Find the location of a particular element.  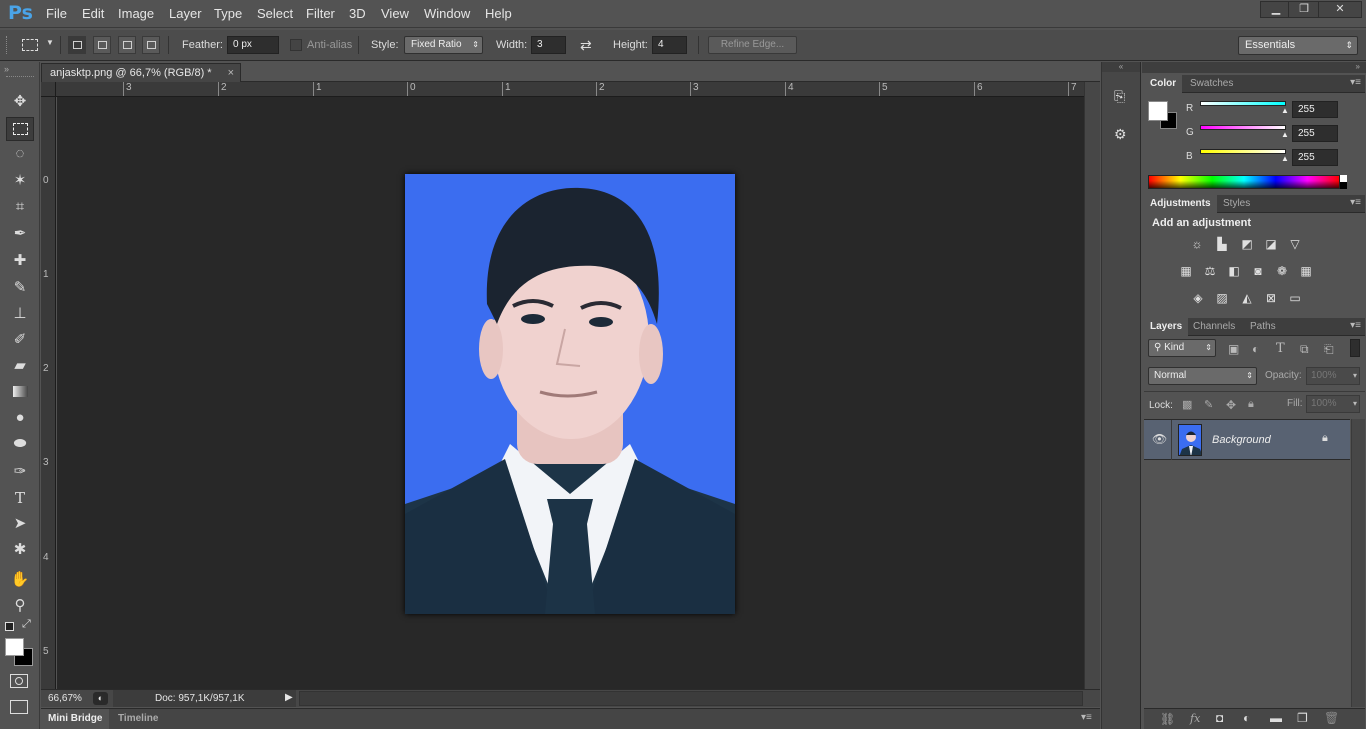

posterize-icon: ▨ is located at coordinates (1222, 298).